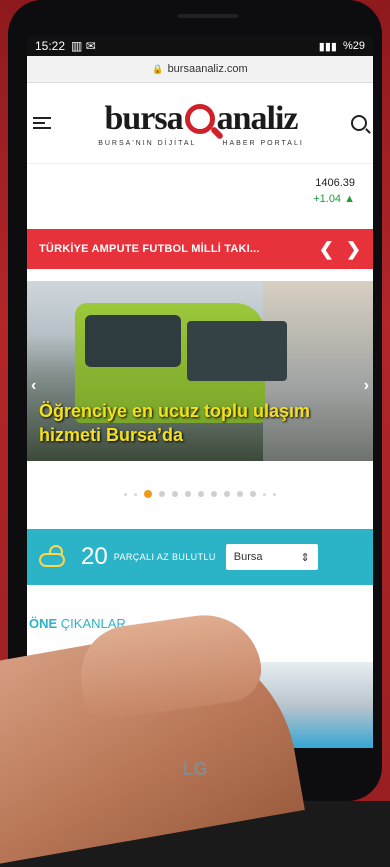 The width and height of the screenshot is (390, 867). Describe the element at coordinates (55, 557) in the screenshot. I see `partly-cloudy-icon` at that location.